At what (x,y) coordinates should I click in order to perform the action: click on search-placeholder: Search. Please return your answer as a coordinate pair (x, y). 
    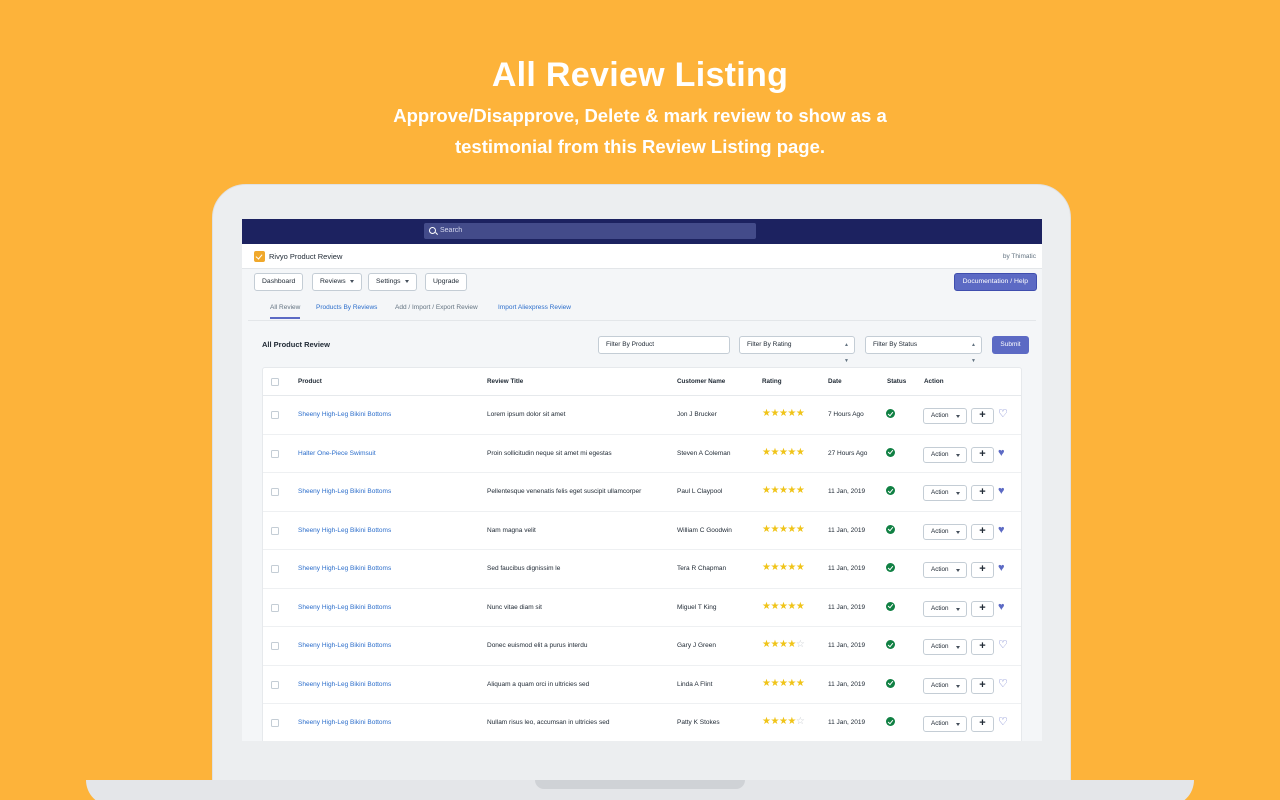
    Looking at the image, I should click on (451, 230).